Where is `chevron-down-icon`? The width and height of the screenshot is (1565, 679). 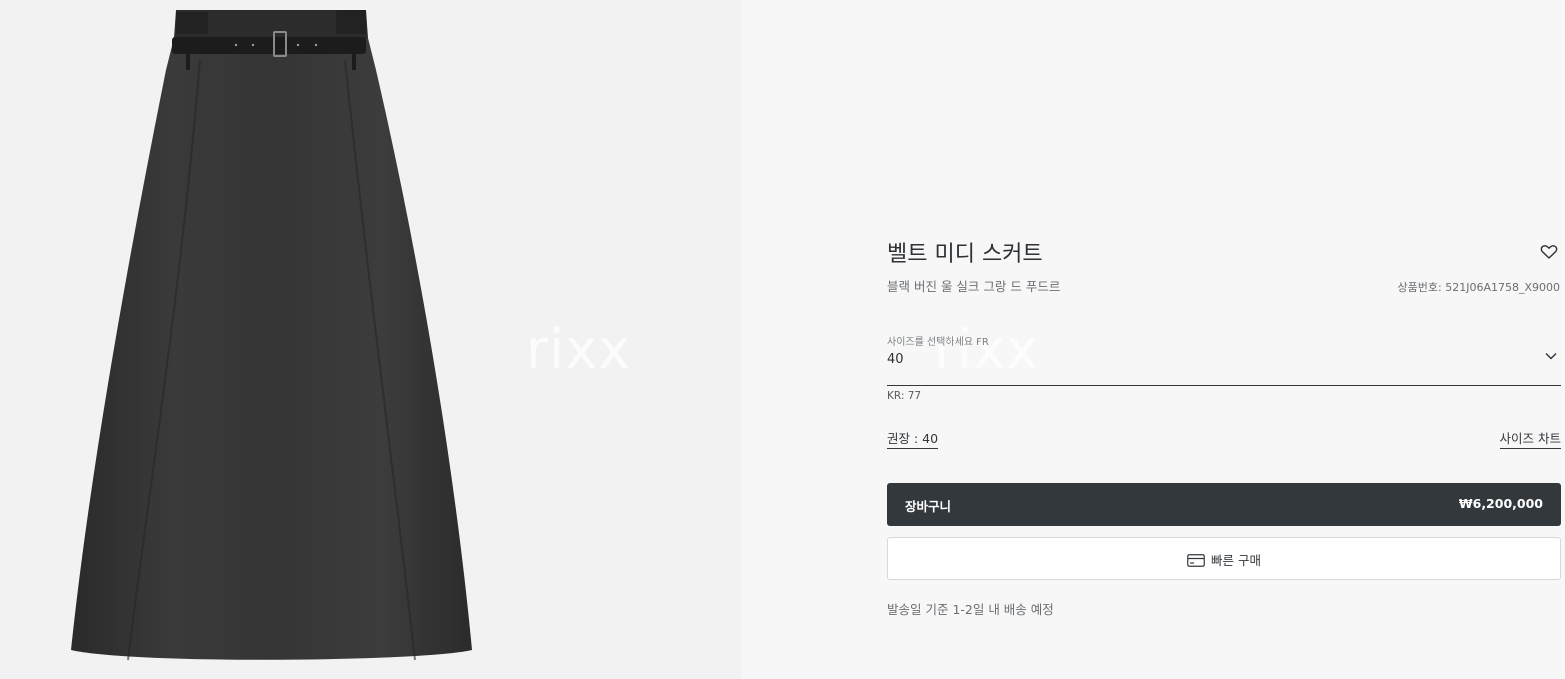 chevron-down-icon is located at coordinates (1551, 356).